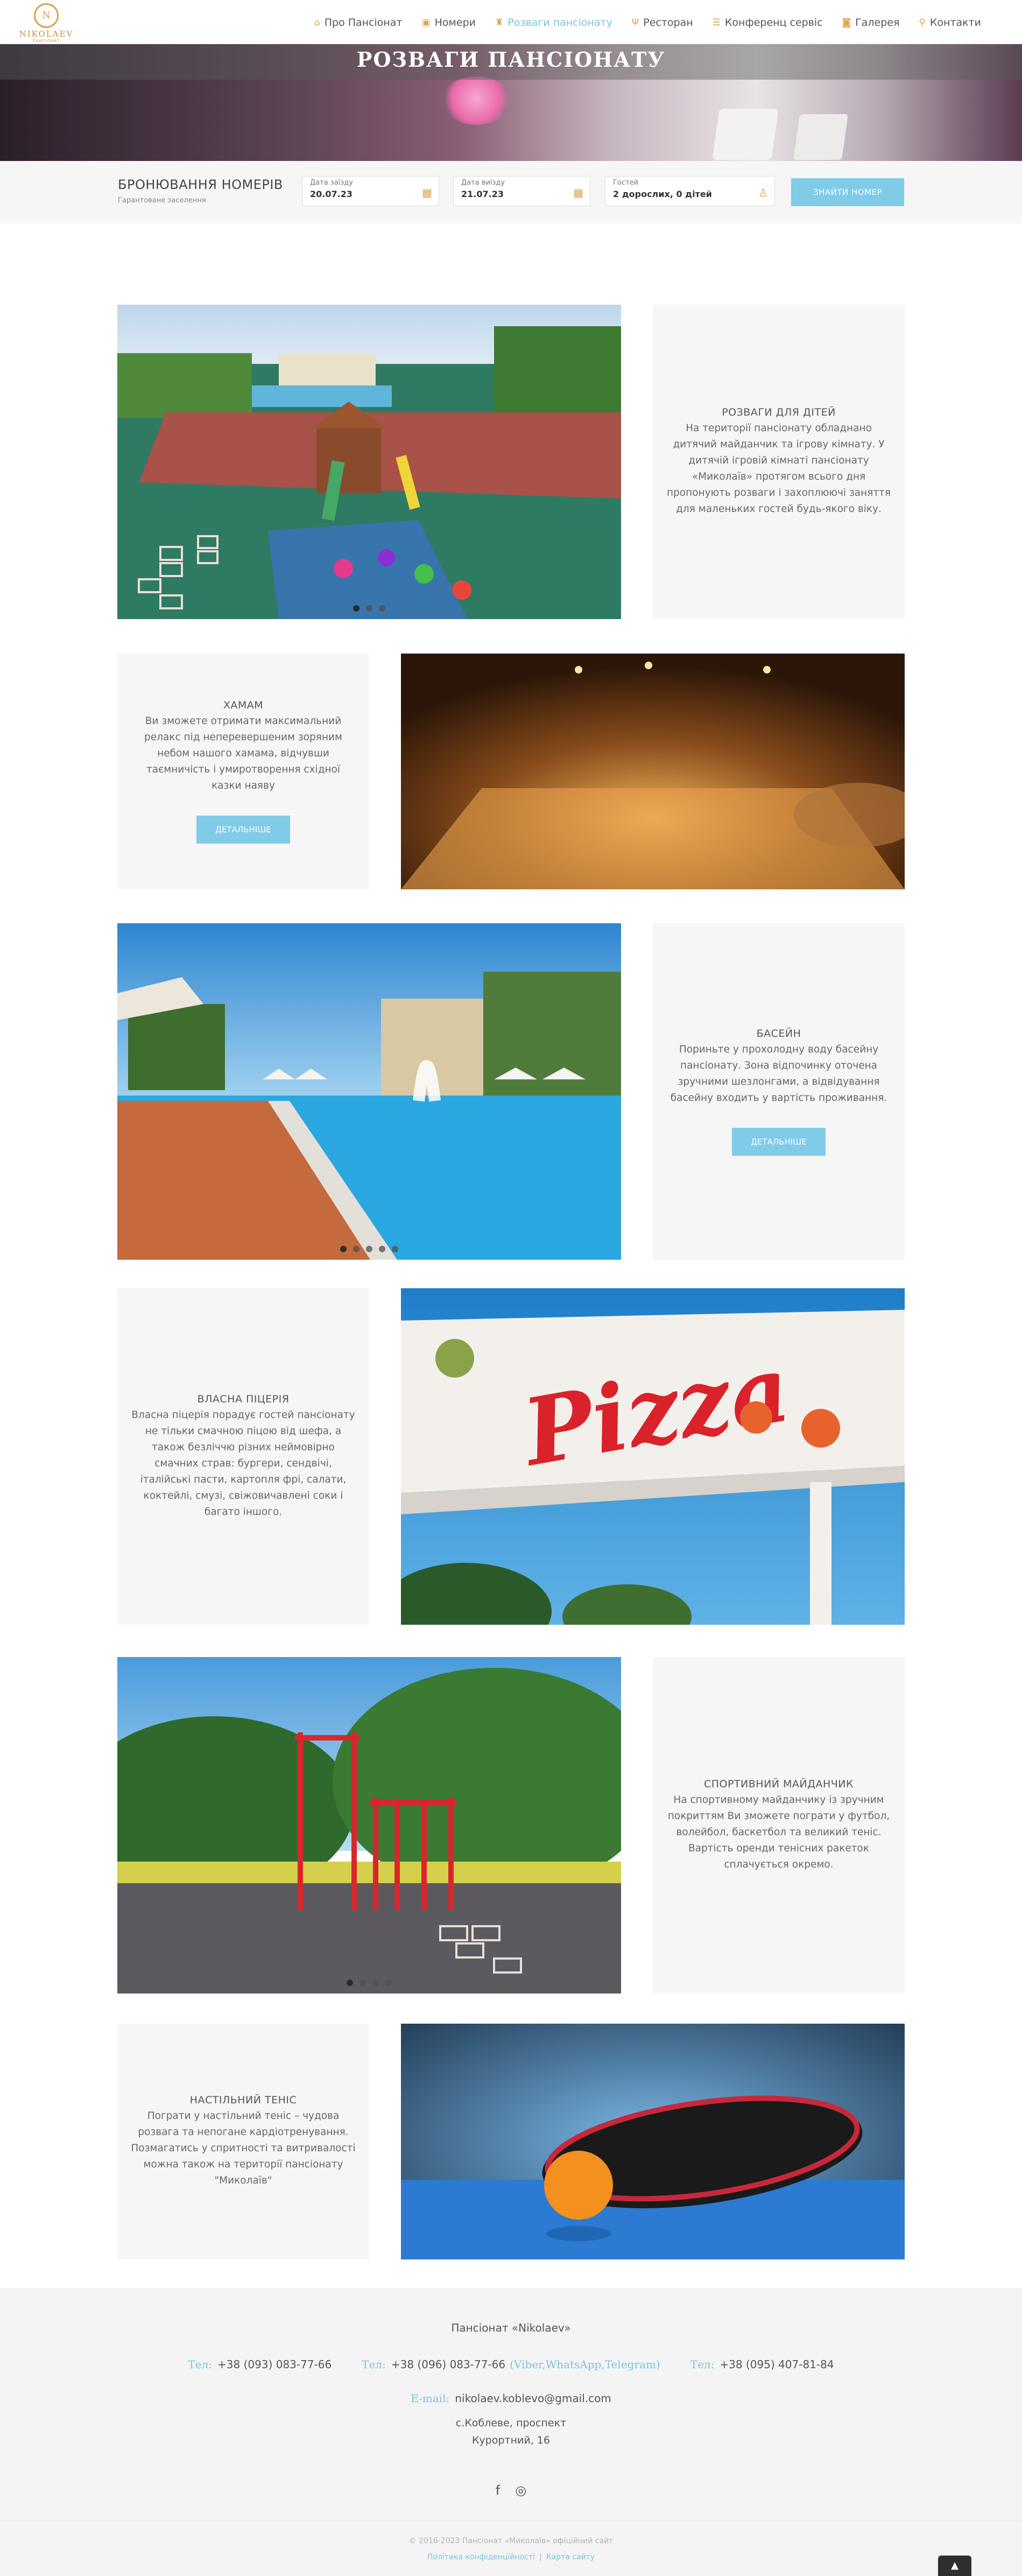 The width and height of the screenshot is (1022, 2576). I want to click on email-label: E-mail:, so click(430, 2398).